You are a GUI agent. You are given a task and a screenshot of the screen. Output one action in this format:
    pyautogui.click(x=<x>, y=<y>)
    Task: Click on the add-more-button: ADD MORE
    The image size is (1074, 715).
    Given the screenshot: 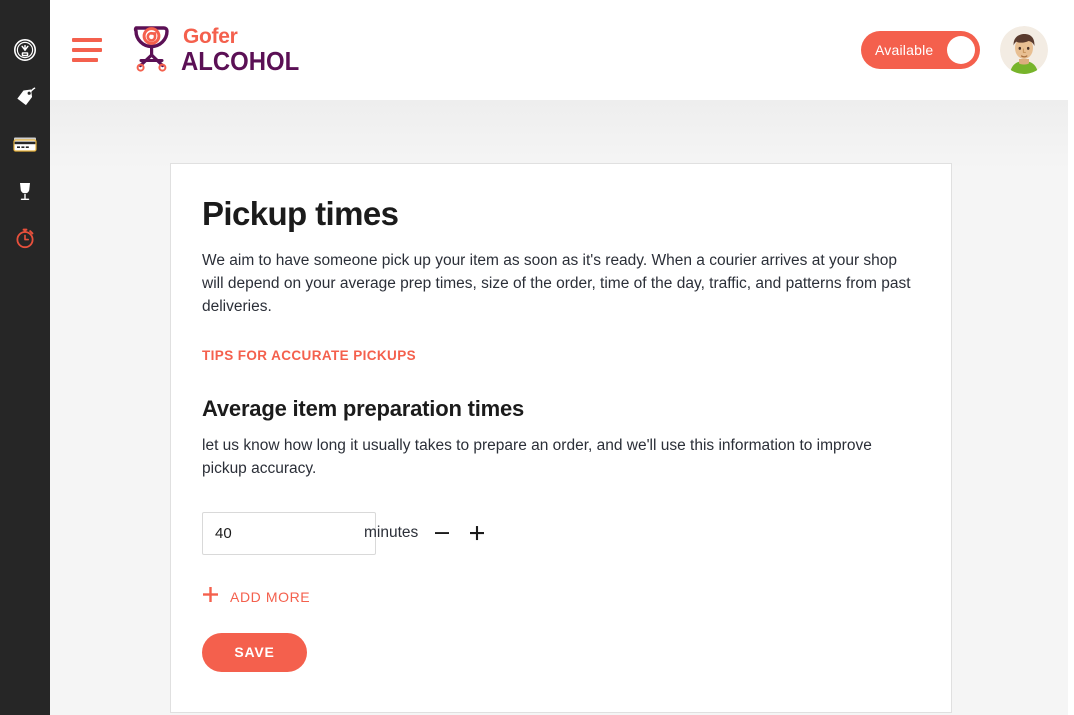 What is the action you would take?
    pyautogui.click(x=256, y=597)
    